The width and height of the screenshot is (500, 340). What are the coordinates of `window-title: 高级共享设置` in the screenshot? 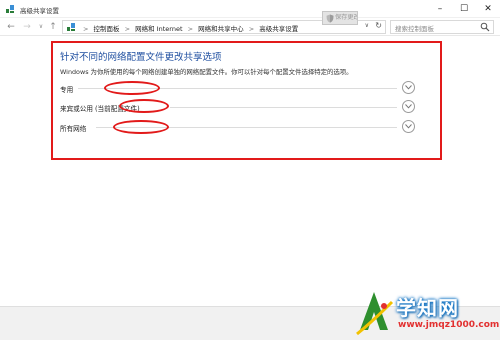 It's located at (39, 11).